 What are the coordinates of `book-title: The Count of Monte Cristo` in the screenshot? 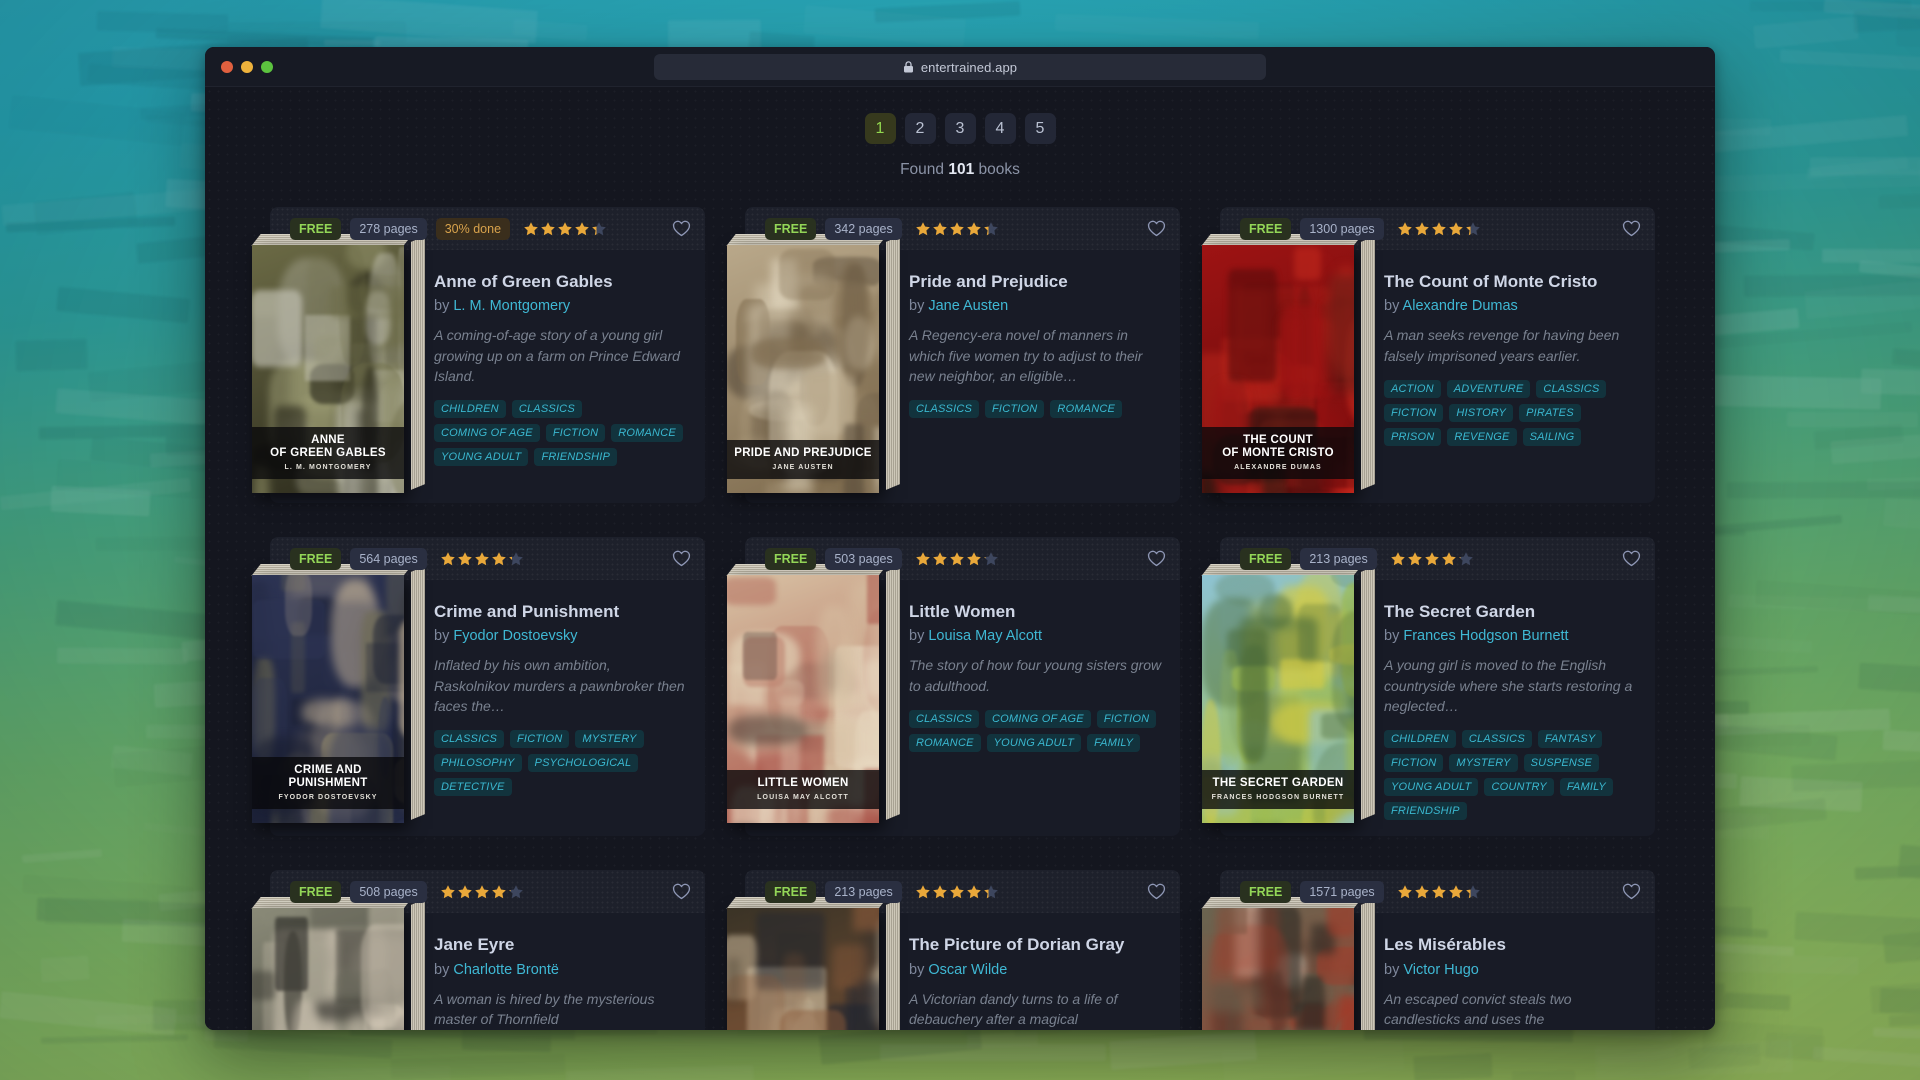 It's located at (1510, 282).